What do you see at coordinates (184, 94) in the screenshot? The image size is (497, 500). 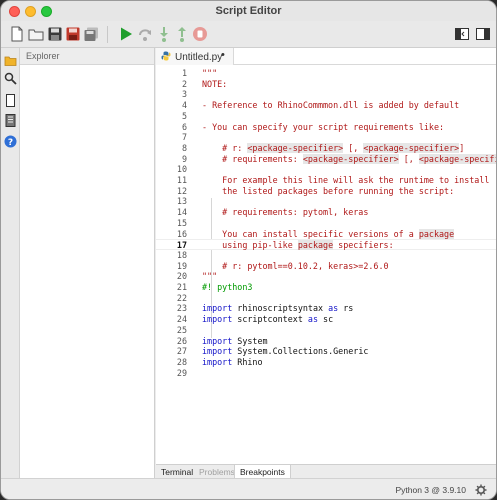 I see `line-number: 3` at bounding box center [184, 94].